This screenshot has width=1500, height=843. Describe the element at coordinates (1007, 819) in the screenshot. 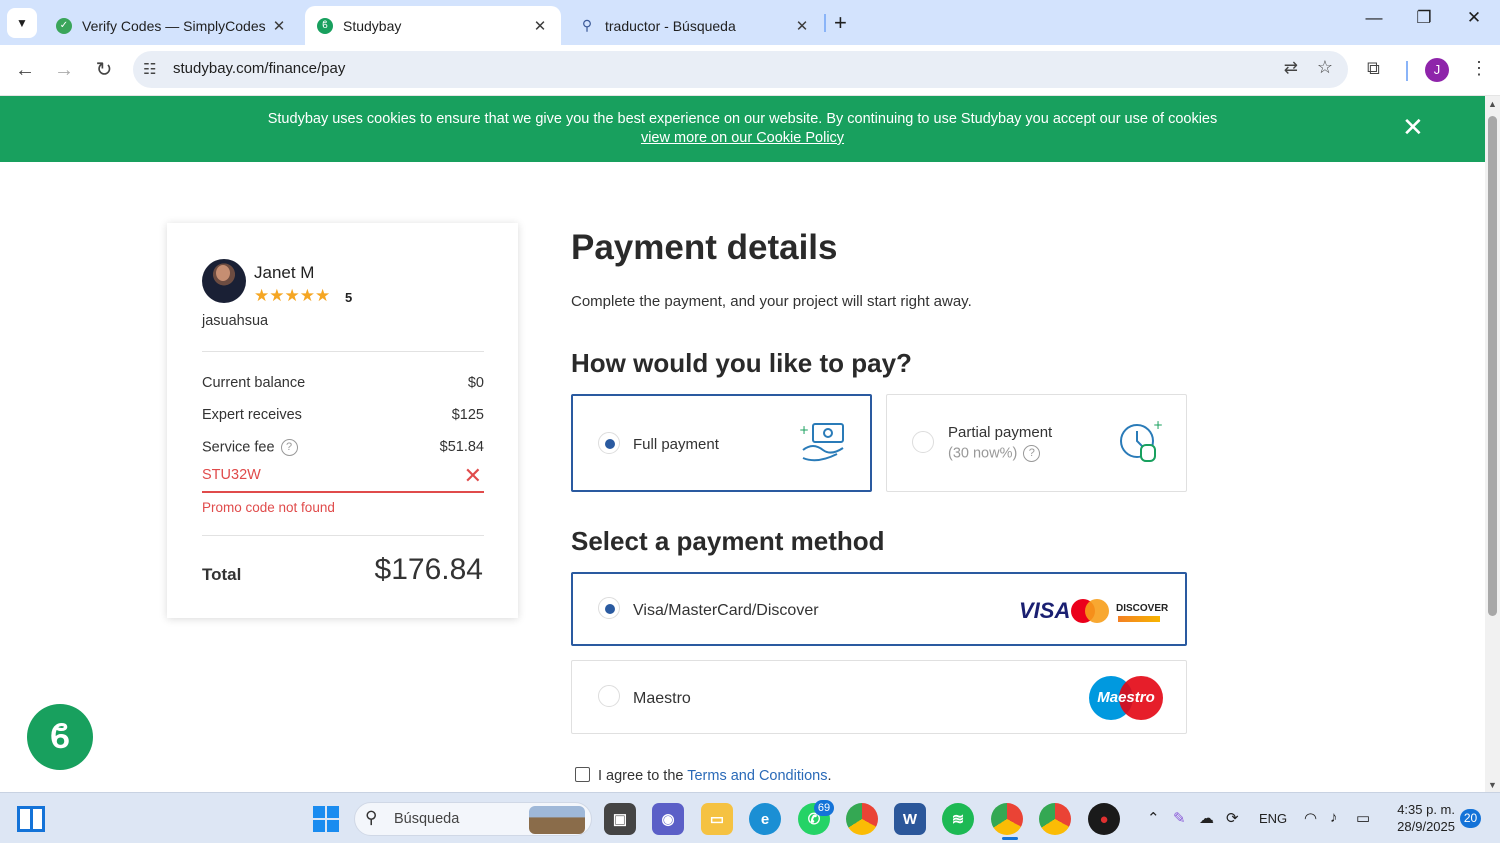

I see `chrome-profile-j-icon` at that location.